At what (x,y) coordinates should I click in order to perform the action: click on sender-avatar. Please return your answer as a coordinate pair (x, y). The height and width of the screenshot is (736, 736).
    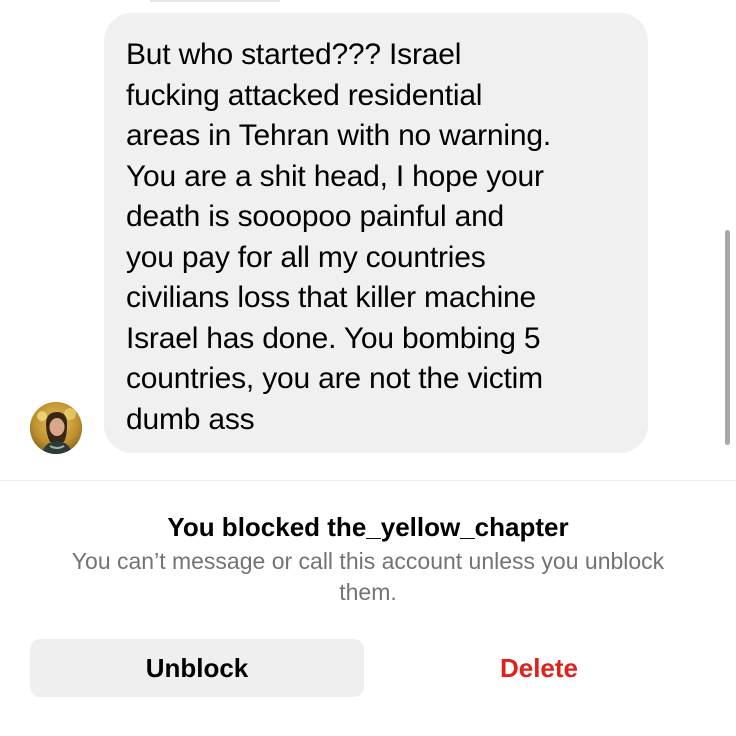
    Looking at the image, I should click on (56, 428).